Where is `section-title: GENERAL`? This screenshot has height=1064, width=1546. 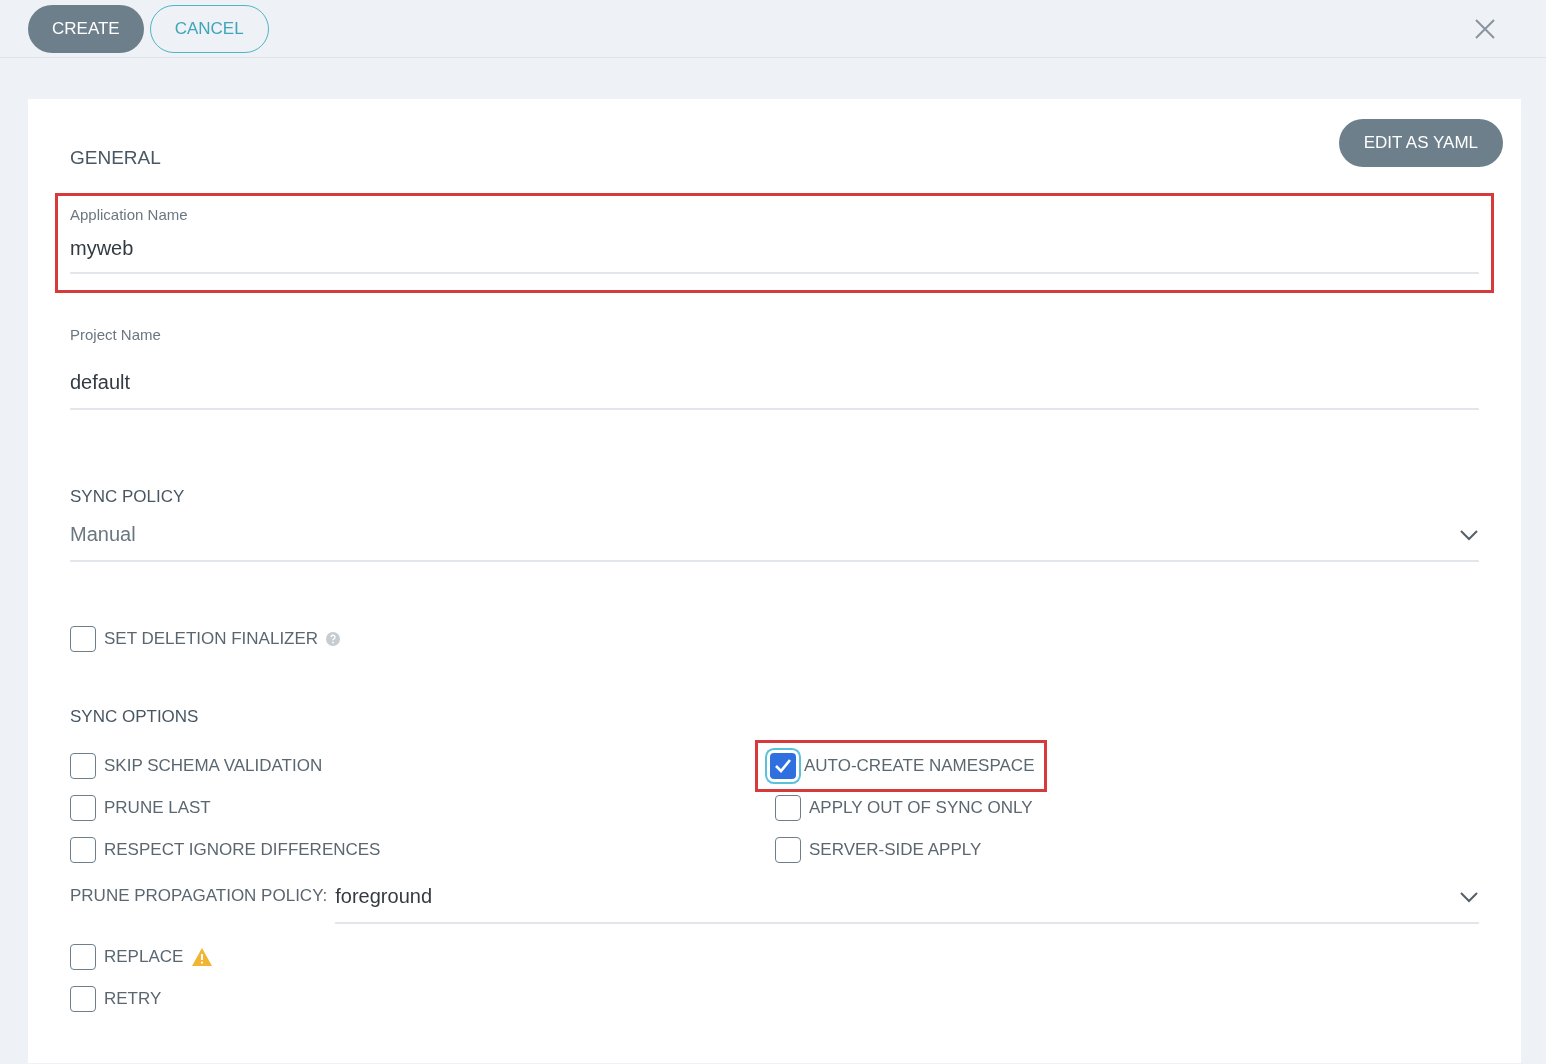 section-title: GENERAL is located at coordinates (115, 158).